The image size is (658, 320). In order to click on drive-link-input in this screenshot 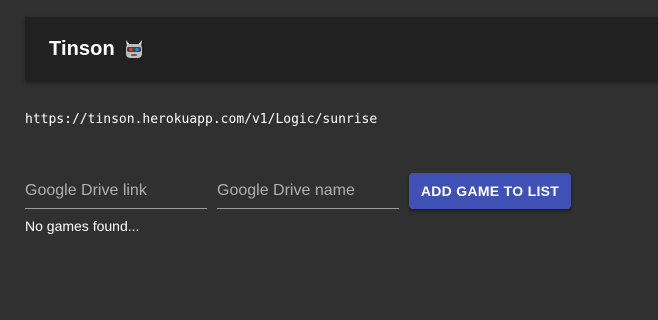, I will do `click(116, 191)`.